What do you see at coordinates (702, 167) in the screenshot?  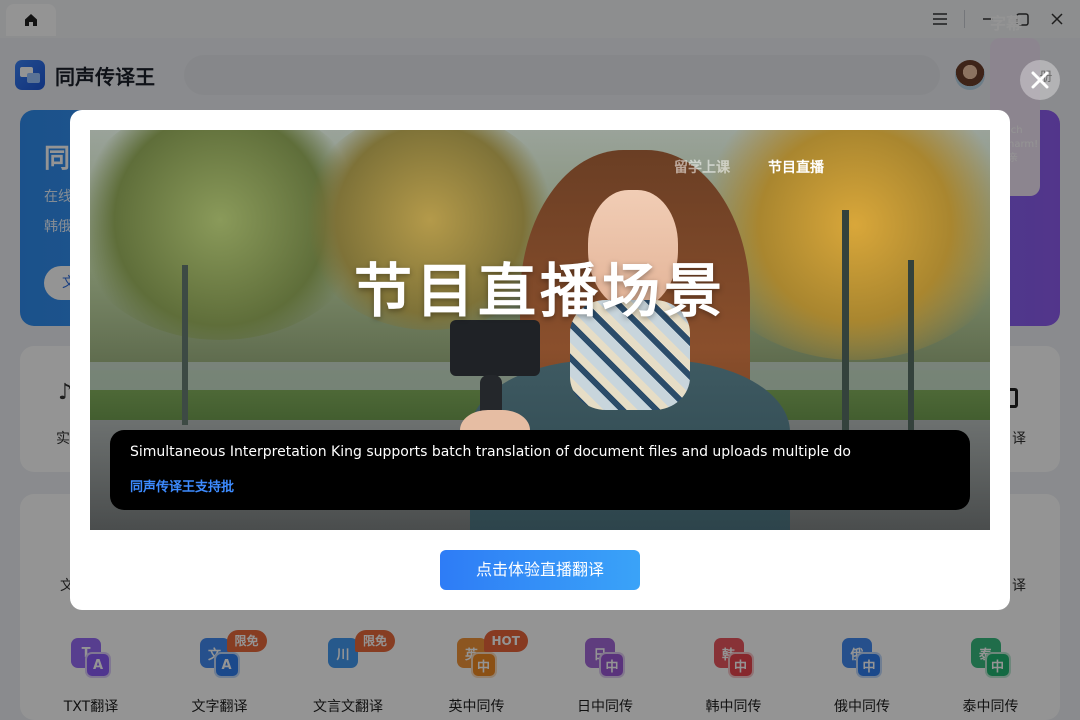 I see `tab-study-abroad: 留学上课` at bounding box center [702, 167].